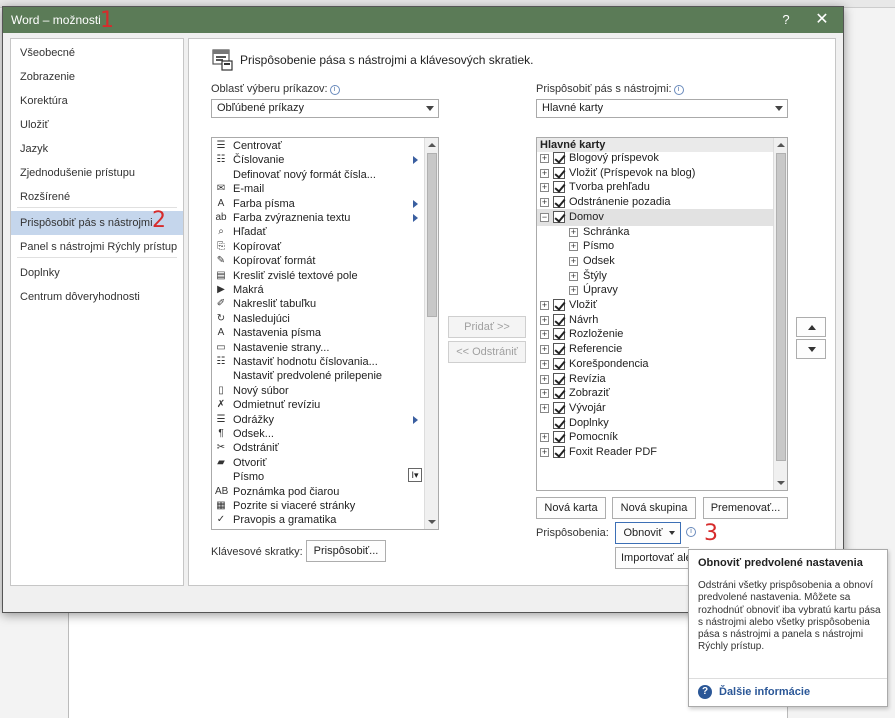  Describe the element at coordinates (655, 379) in the screenshot. I see `tree-item: + Revízia` at that location.